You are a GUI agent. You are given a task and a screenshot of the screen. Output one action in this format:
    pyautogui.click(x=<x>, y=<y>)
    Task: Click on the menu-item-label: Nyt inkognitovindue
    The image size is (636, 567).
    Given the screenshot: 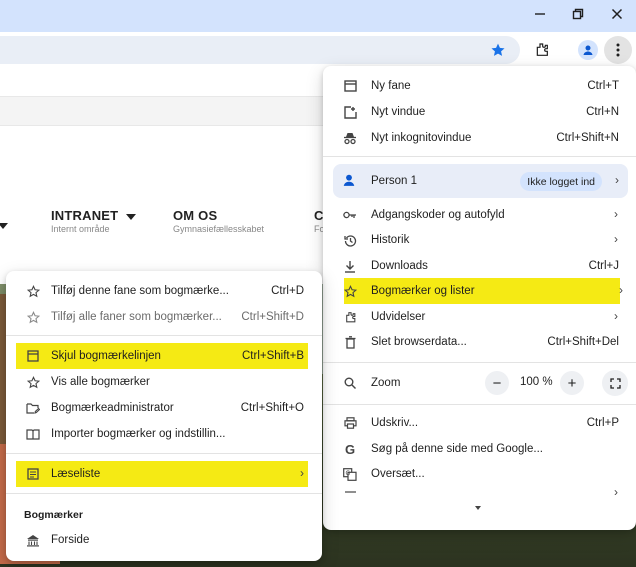 What is the action you would take?
    pyautogui.click(x=421, y=138)
    